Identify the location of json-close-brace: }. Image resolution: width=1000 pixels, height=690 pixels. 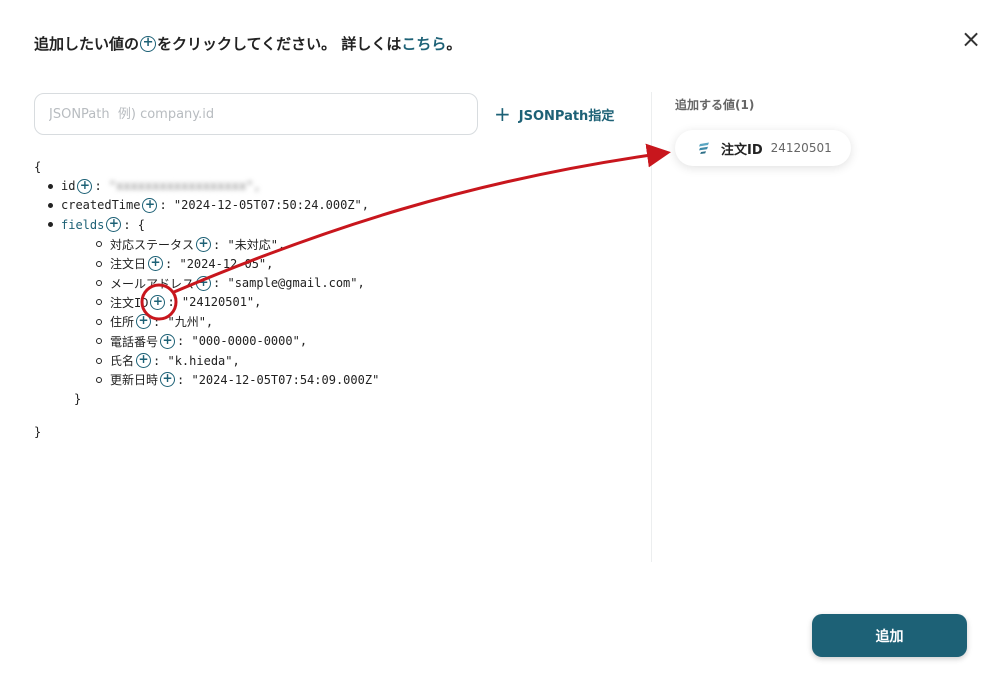
(38, 431).